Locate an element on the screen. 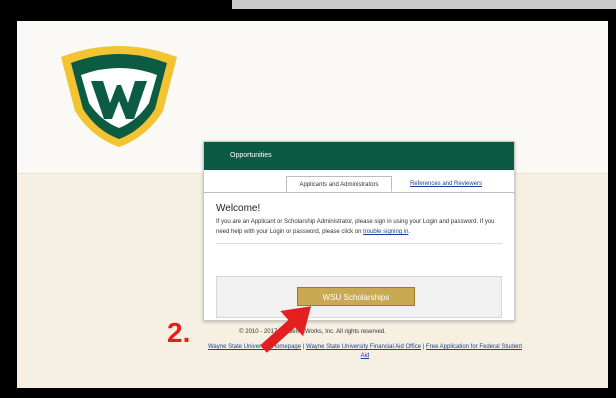 Image resolution: width=616 pixels, height=398 pixels. trouble-signing-in-link: trouble signing in is located at coordinates (385, 232).